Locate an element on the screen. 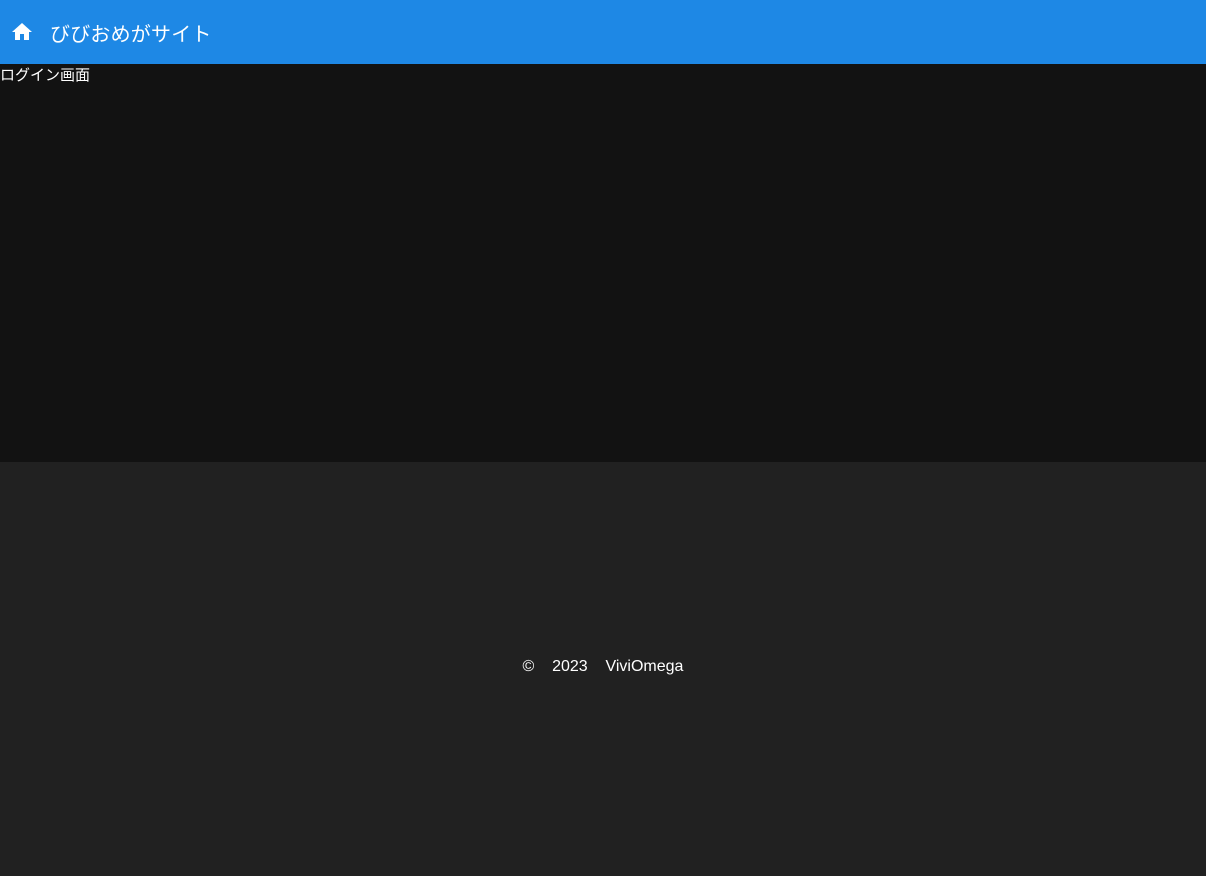 Image resolution: width=1206 pixels, height=876 pixels. app-bar: びびおめがサイト is located at coordinates (603, 32).